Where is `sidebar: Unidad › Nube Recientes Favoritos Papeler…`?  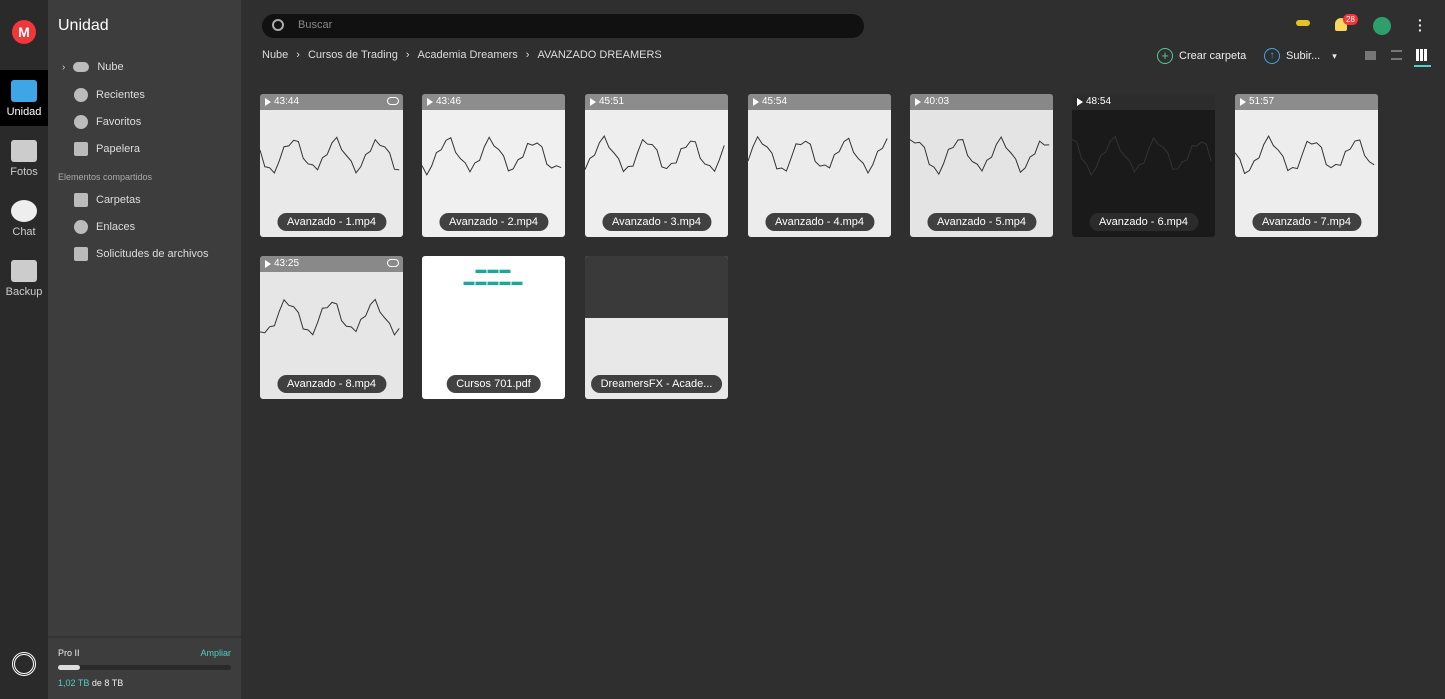
sidebar: Unidad › Nube Recientes Favoritos Papeler… is located at coordinates (144, 349).